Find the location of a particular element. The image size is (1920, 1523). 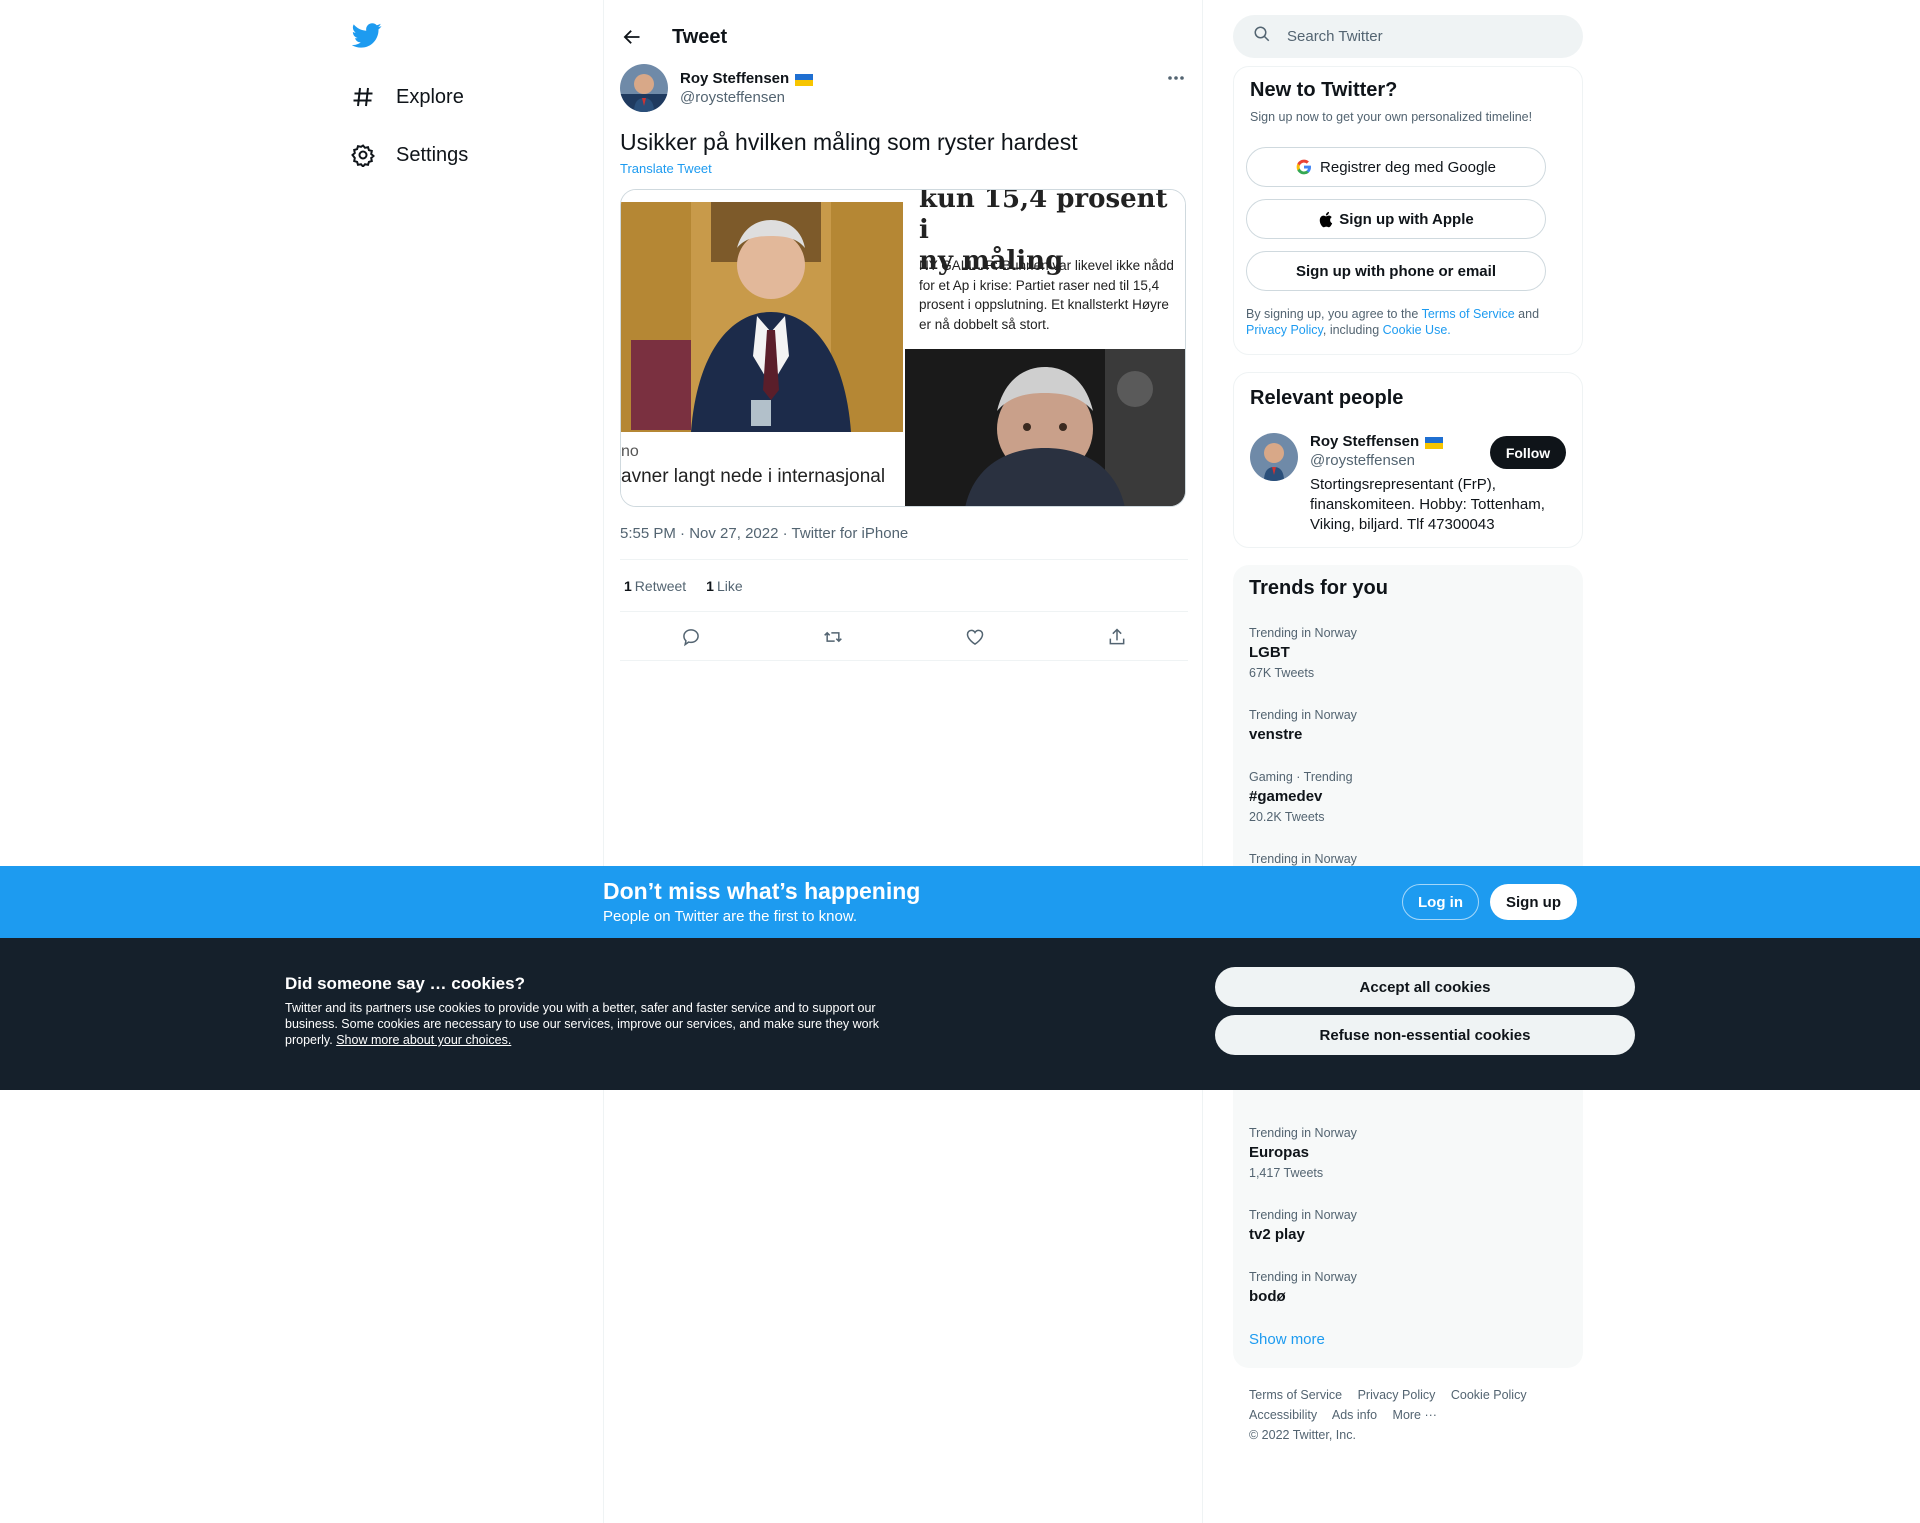

trend-name: #gamedev is located at coordinates (1286, 796).